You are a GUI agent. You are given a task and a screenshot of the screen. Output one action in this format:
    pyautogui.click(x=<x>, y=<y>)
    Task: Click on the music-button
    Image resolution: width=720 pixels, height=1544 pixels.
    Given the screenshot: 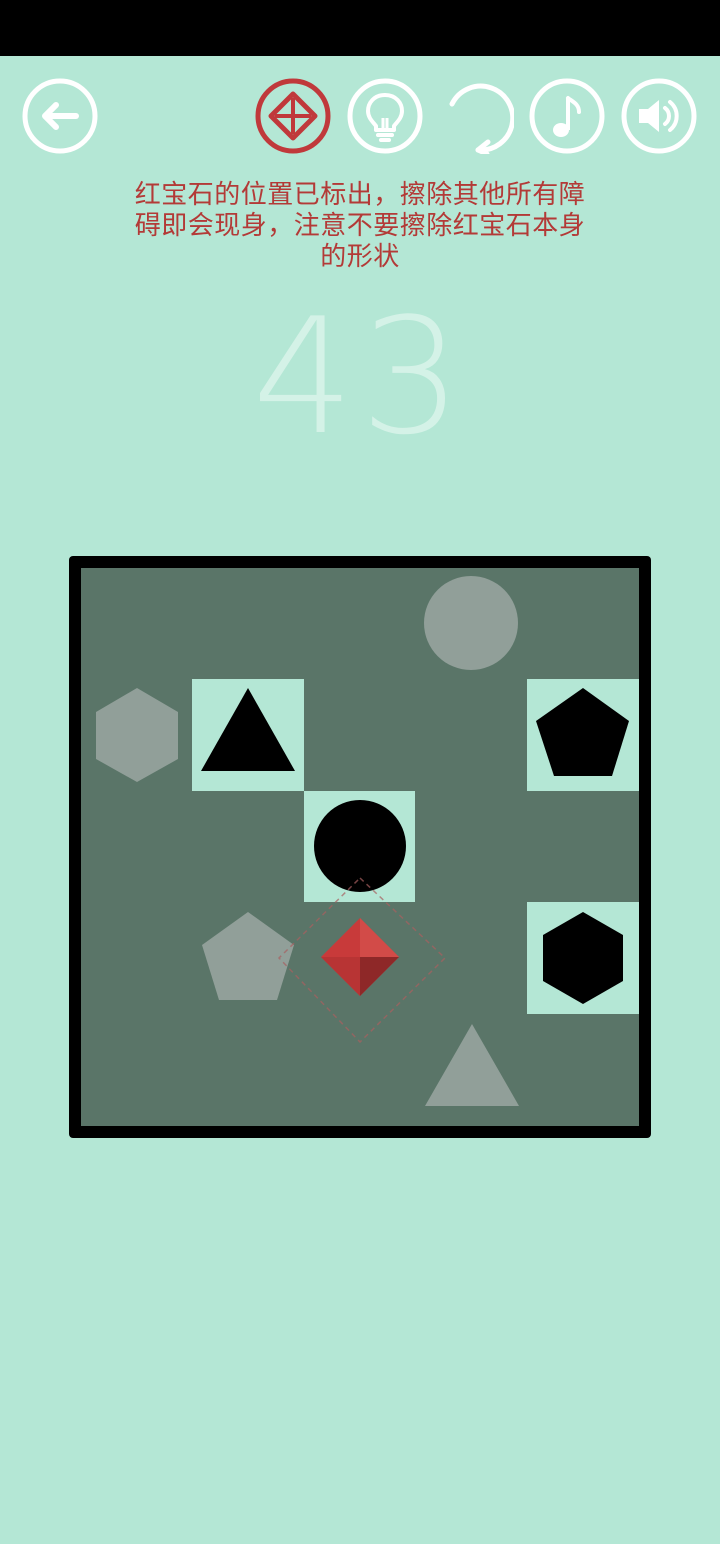 What is the action you would take?
    pyautogui.click(x=567, y=116)
    